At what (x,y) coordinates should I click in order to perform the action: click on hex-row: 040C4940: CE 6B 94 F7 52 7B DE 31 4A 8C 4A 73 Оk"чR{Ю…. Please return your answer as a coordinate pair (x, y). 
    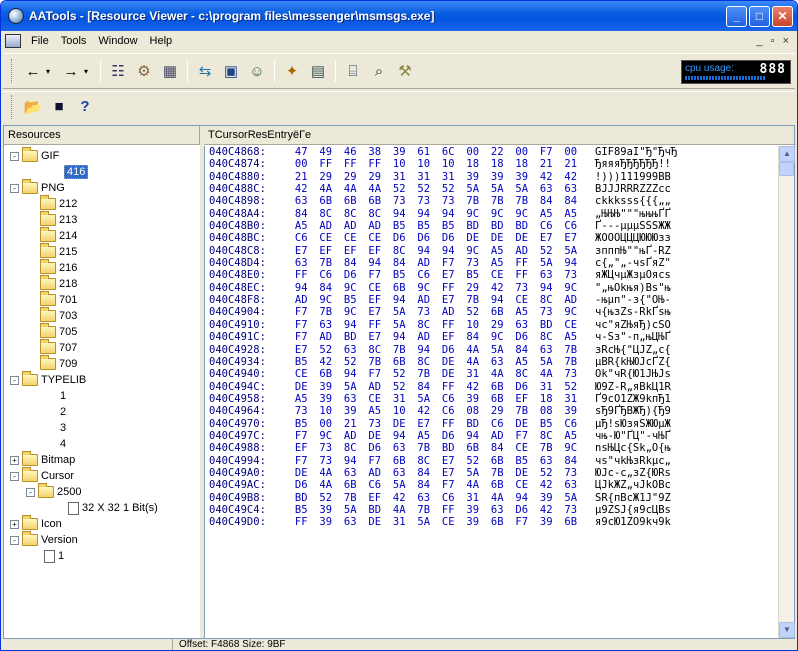
    Looking at the image, I should click on (491, 374).